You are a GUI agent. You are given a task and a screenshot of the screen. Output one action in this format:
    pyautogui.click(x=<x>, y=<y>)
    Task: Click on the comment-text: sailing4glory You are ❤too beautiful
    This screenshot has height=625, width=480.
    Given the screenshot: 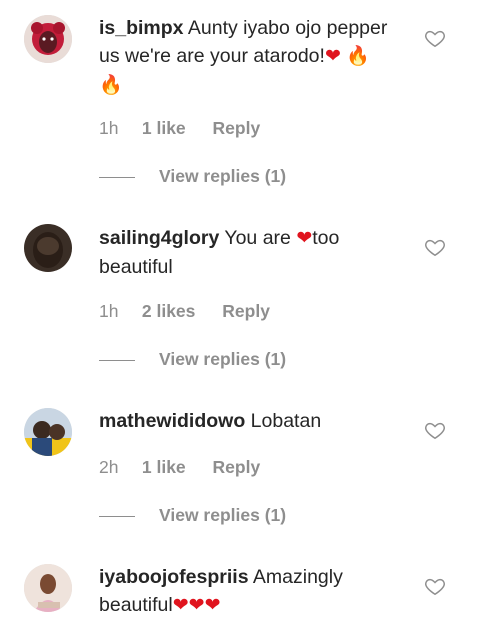 What is the action you would take?
    pyautogui.click(x=249, y=252)
    